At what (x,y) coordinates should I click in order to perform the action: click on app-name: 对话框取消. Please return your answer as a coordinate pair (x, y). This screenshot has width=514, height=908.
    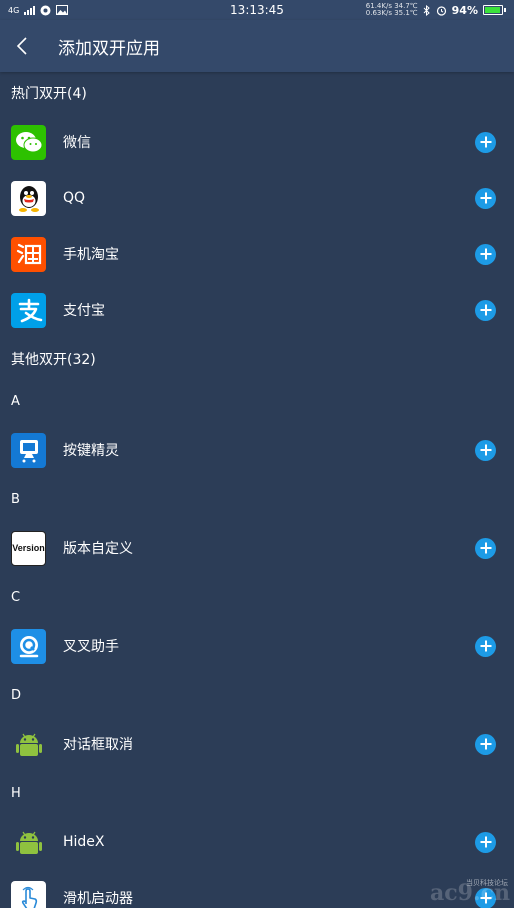
    Looking at the image, I should click on (98, 745).